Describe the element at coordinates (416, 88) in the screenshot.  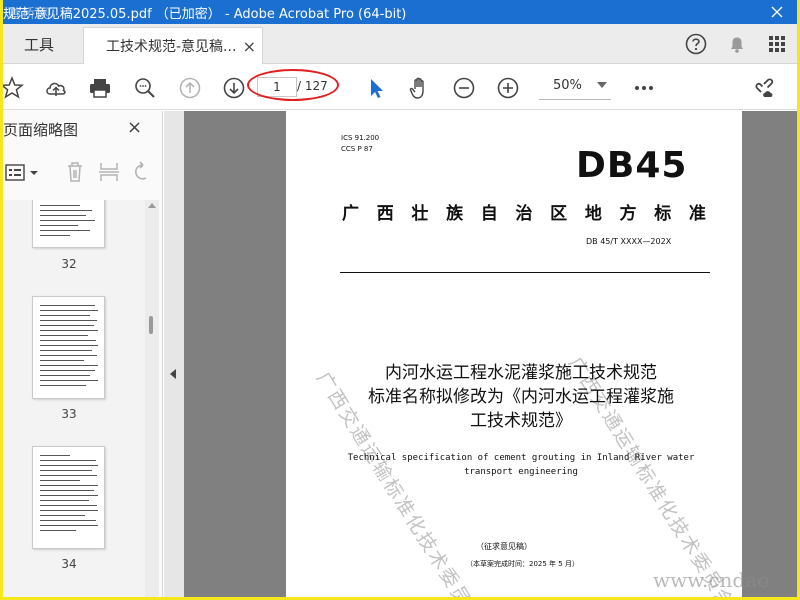
I see `hand-icon` at that location.